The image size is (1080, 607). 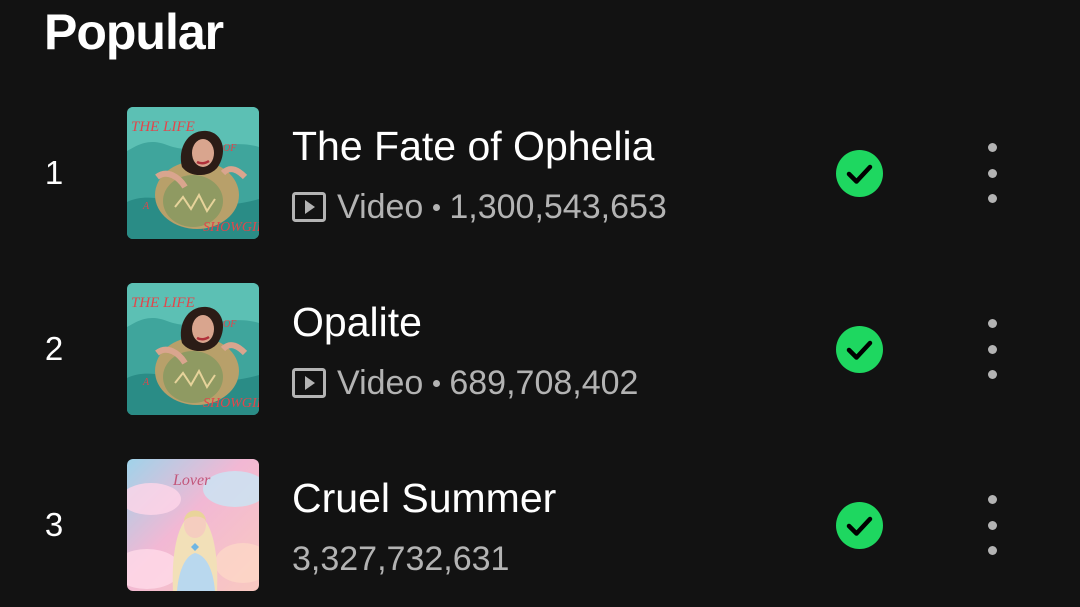 What do you see at coordinates (54, 348) in the screenshot?
I see `track-rank: 2` at bounding box center [54, 348].